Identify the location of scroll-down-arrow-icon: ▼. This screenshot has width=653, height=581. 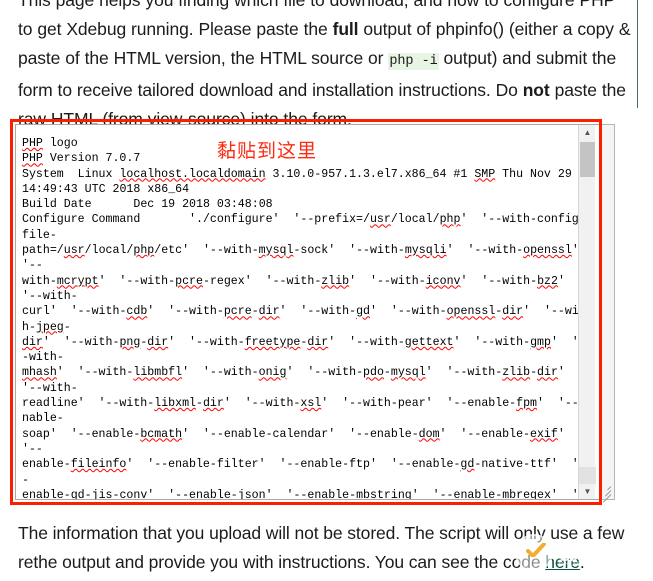
(587, 491).